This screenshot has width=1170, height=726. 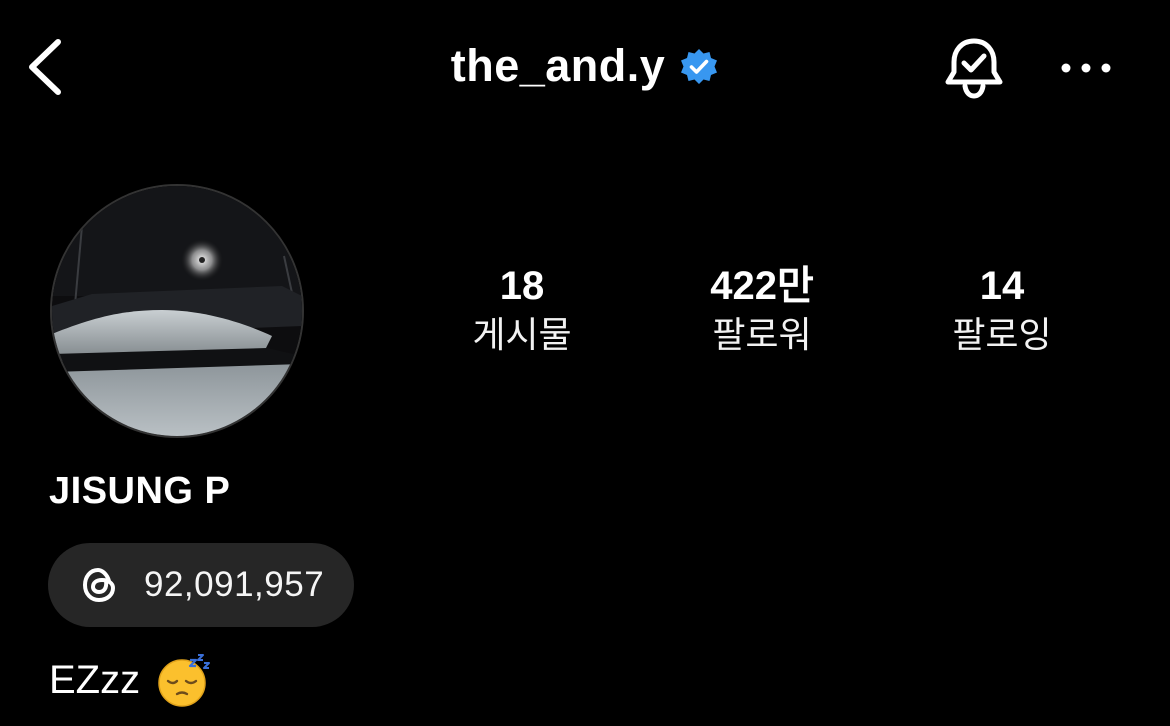 I want to click on more-options-button, so click(x=1086, y=68).